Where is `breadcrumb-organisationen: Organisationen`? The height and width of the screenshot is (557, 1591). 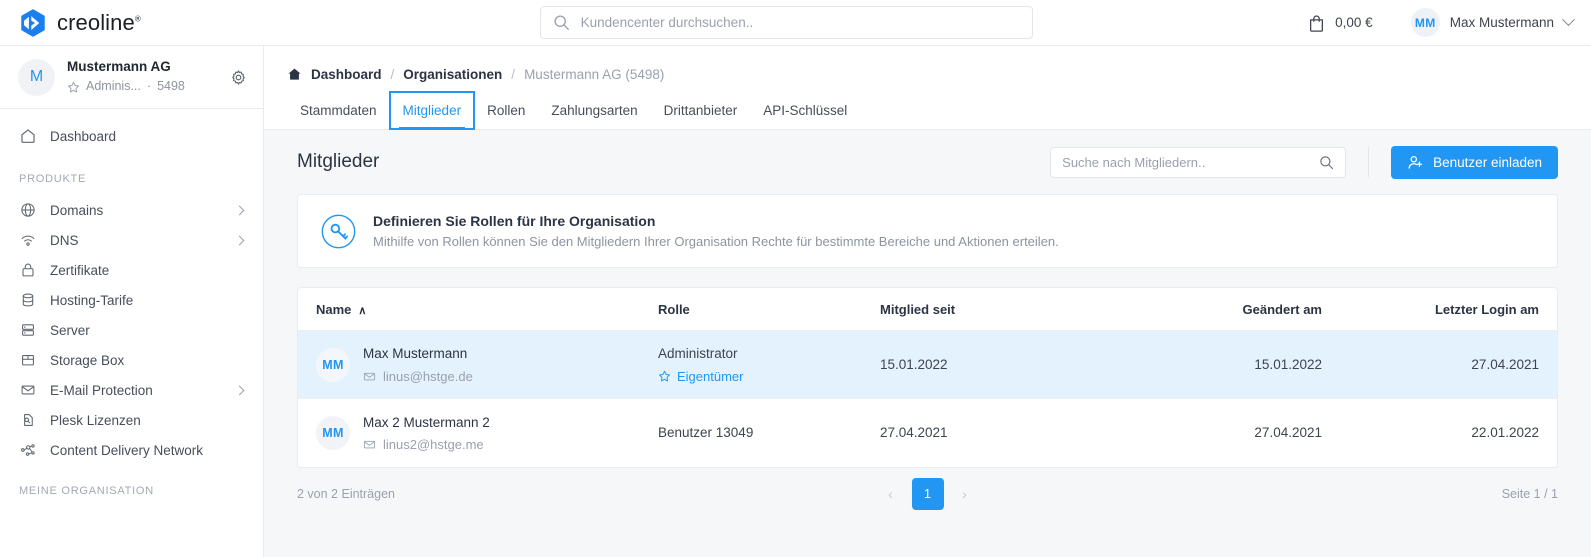
breadcrumb-organisationen: Organisationen is located at coordinates (452, 74).